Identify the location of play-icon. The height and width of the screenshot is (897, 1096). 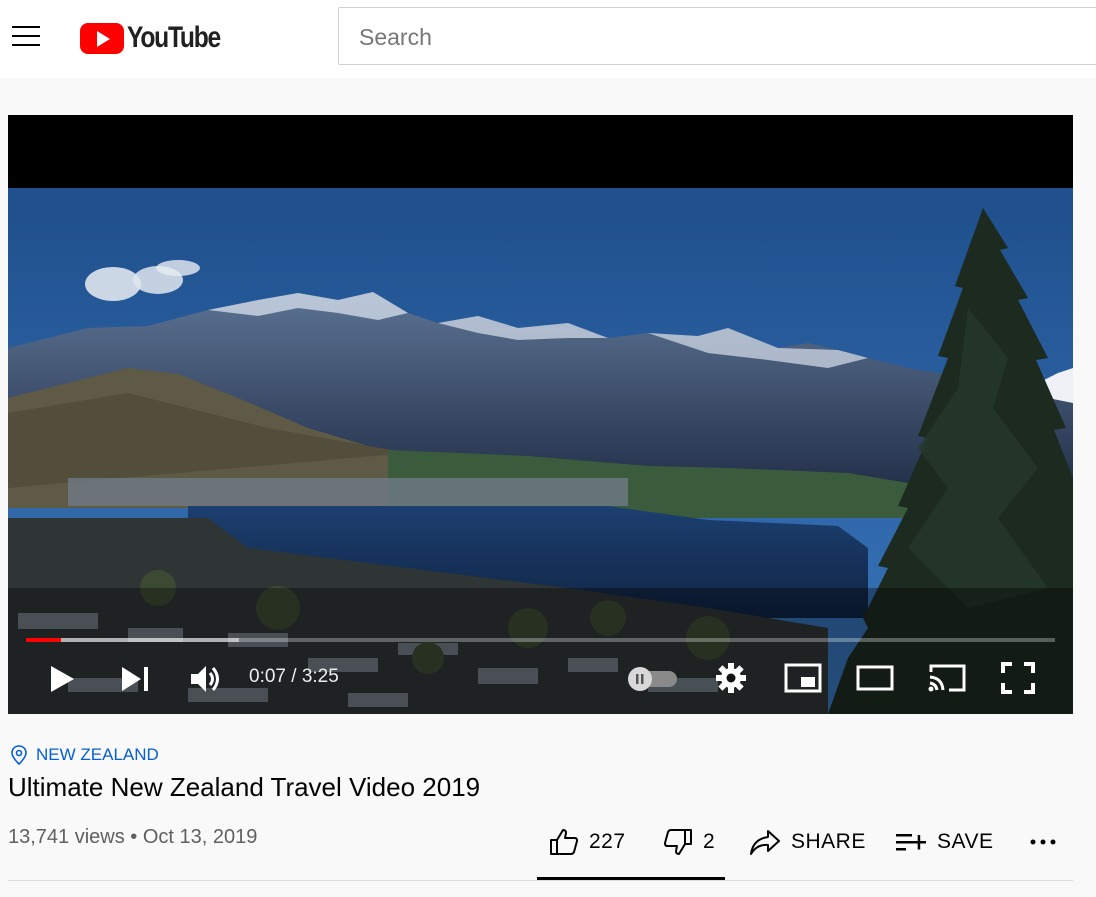
(62, 679).